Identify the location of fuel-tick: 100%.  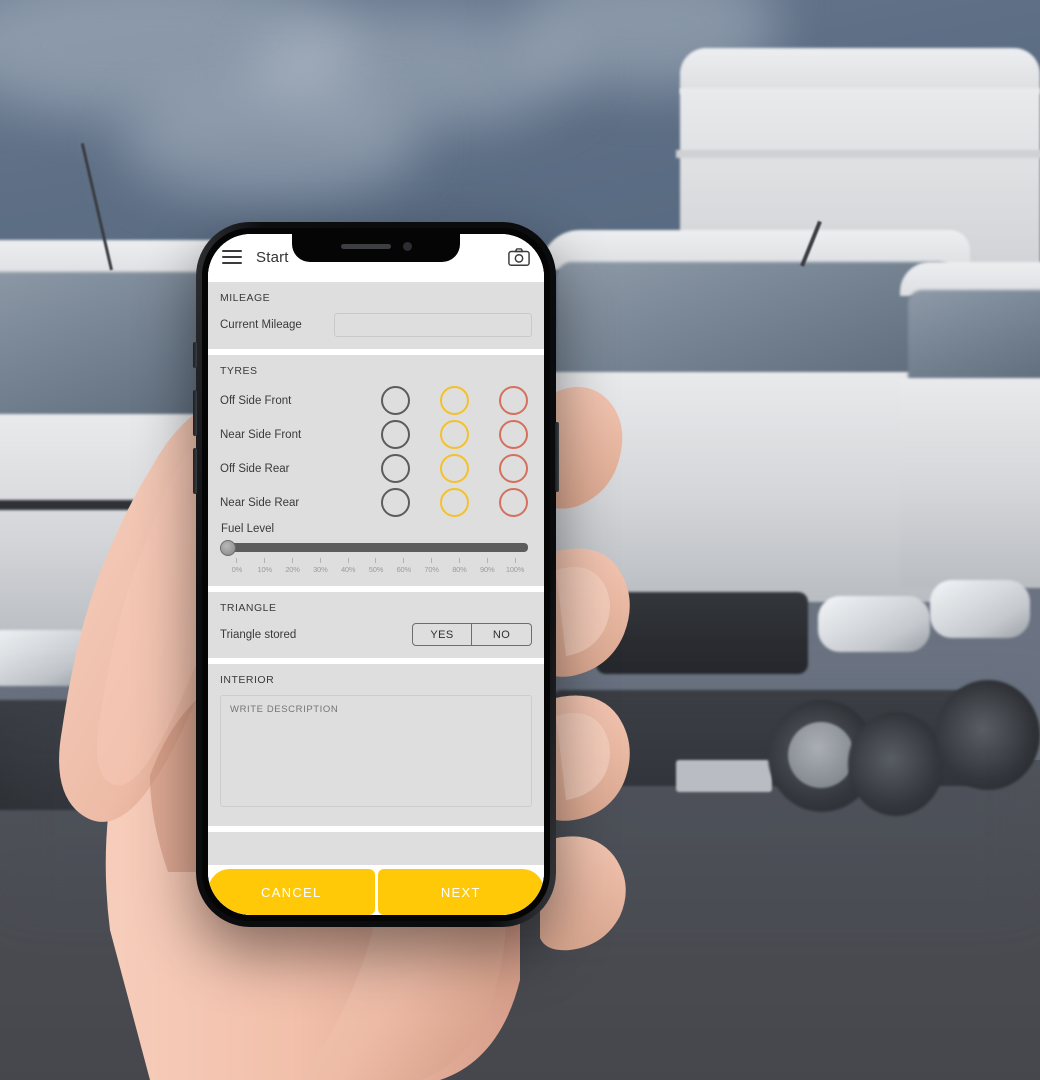
(515, 566).